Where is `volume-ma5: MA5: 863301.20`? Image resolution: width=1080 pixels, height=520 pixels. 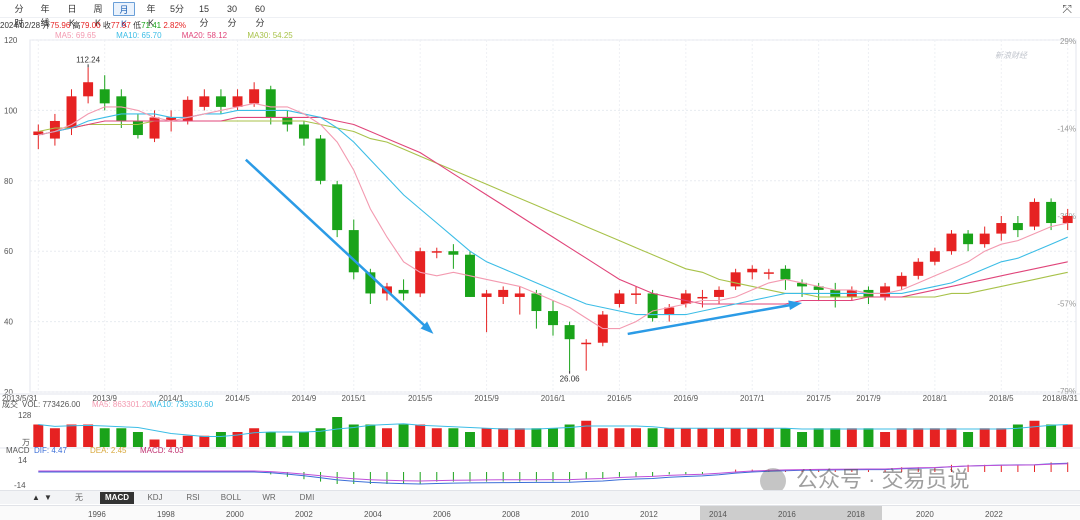
volume-ma5: MA5: 863301.20 is located at coordinates (121, 404).